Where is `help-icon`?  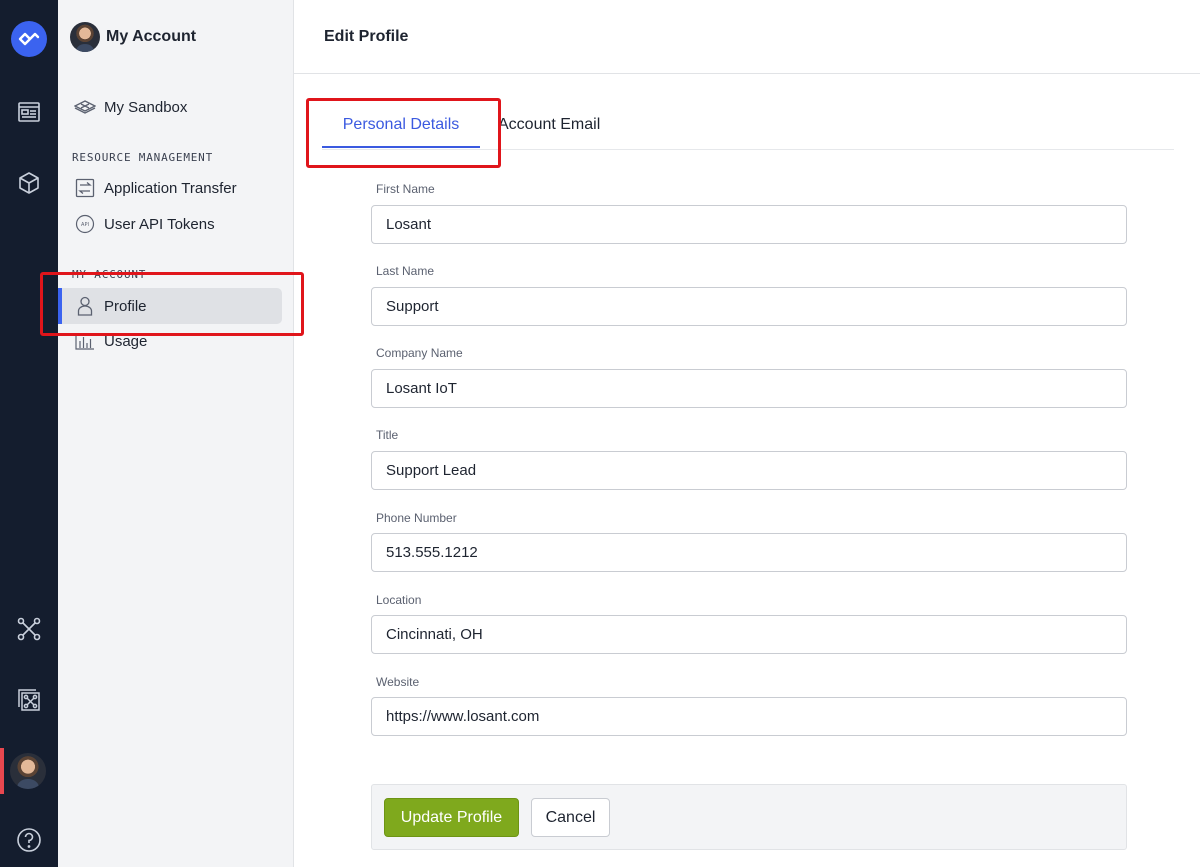 help-icon is located at coordinates (29, 840).